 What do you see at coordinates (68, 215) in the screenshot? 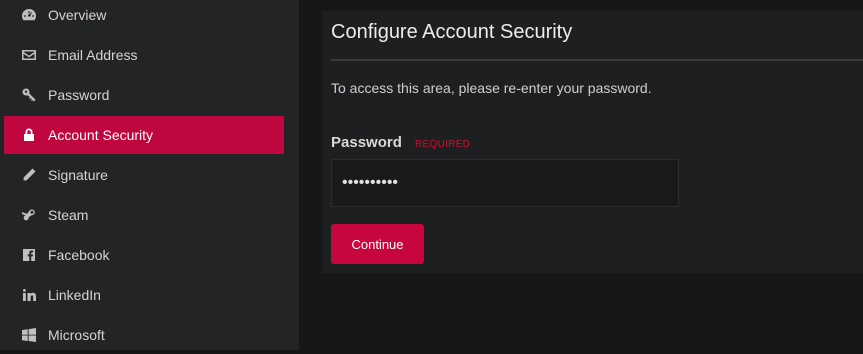
I see `sidebar-item-label: Steam` at bounding box center [68, 215].